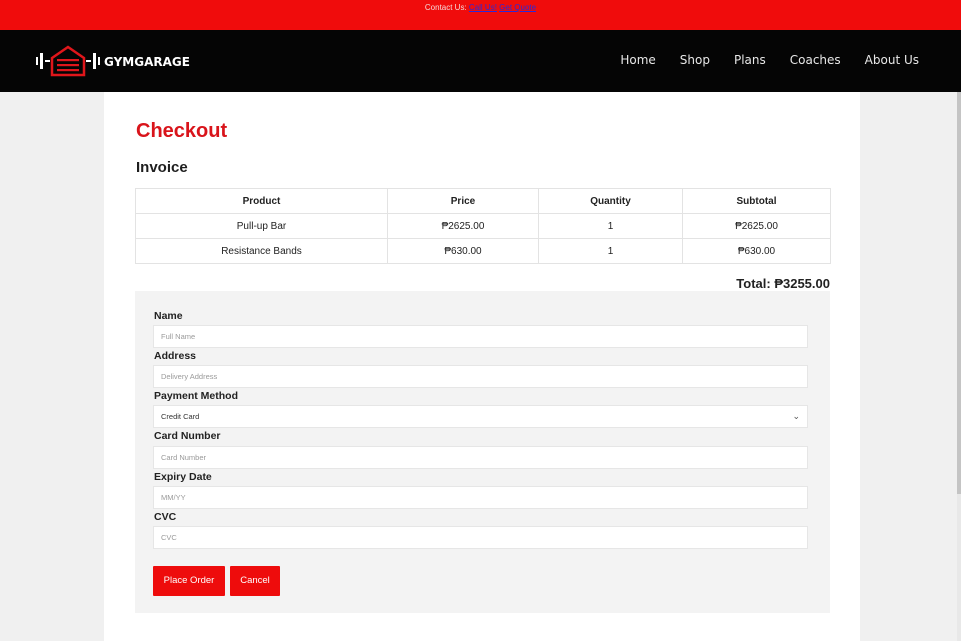 The height and width of the screenshot is (641, 961). Describe the element at coordinates (637, 60) in the screenshot. I see `nav-home: Home` at that location.